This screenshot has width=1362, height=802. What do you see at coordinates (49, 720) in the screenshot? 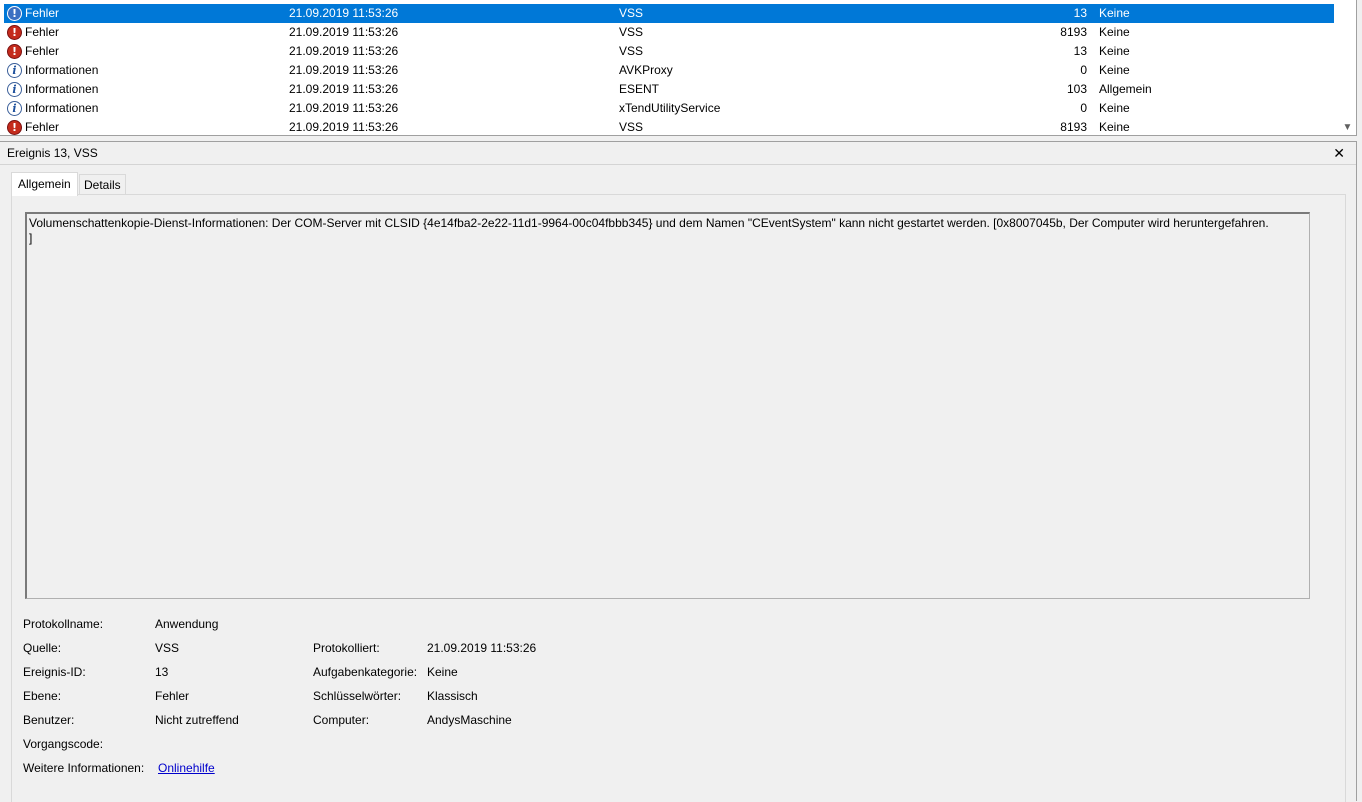
I see `user-label: Benutzer:` at bounding box center [49, 720].